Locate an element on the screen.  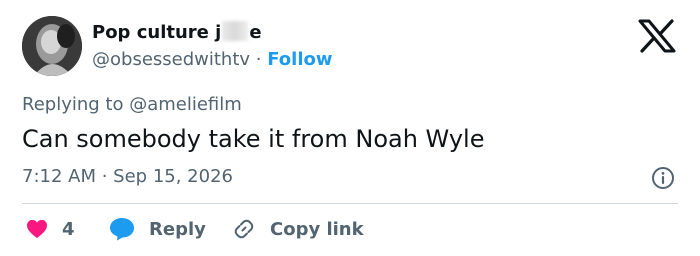
follow-button: Follow is located at coordinates (299, 59).